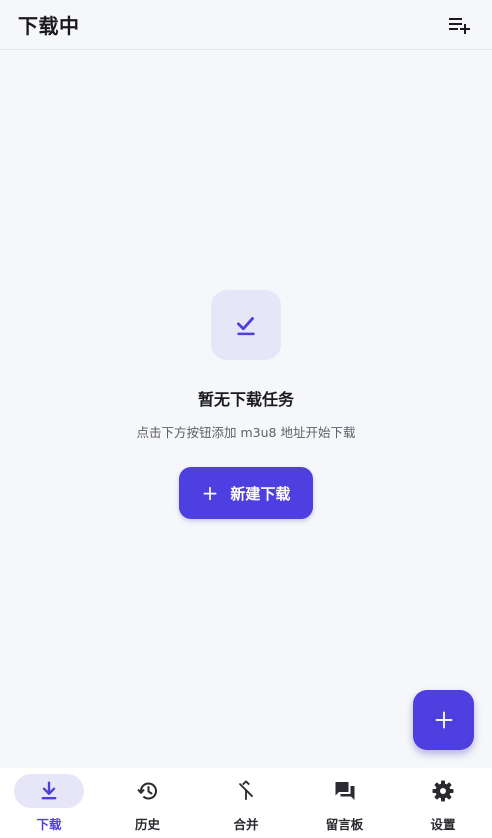 The width and height of the screenshot is (492, 838). I want to click on settings-icon, so click(443, 791).